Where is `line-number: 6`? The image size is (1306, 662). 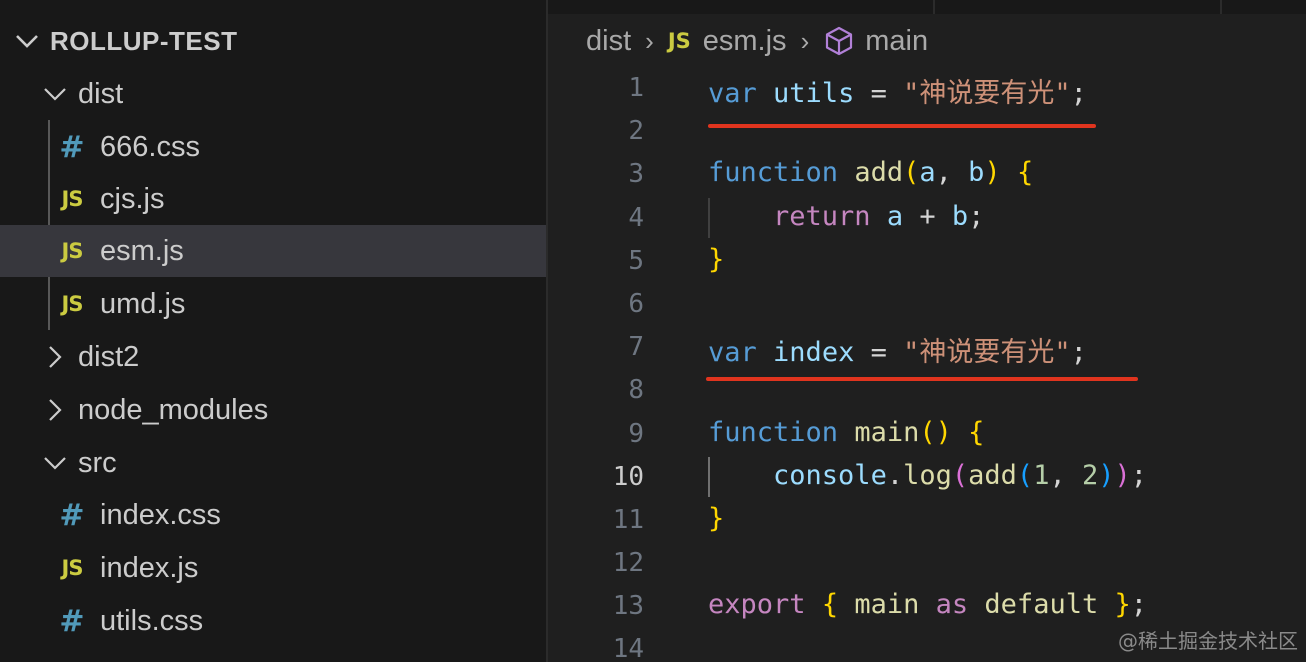 line-number: 6 is located at coordinates (636, 304).